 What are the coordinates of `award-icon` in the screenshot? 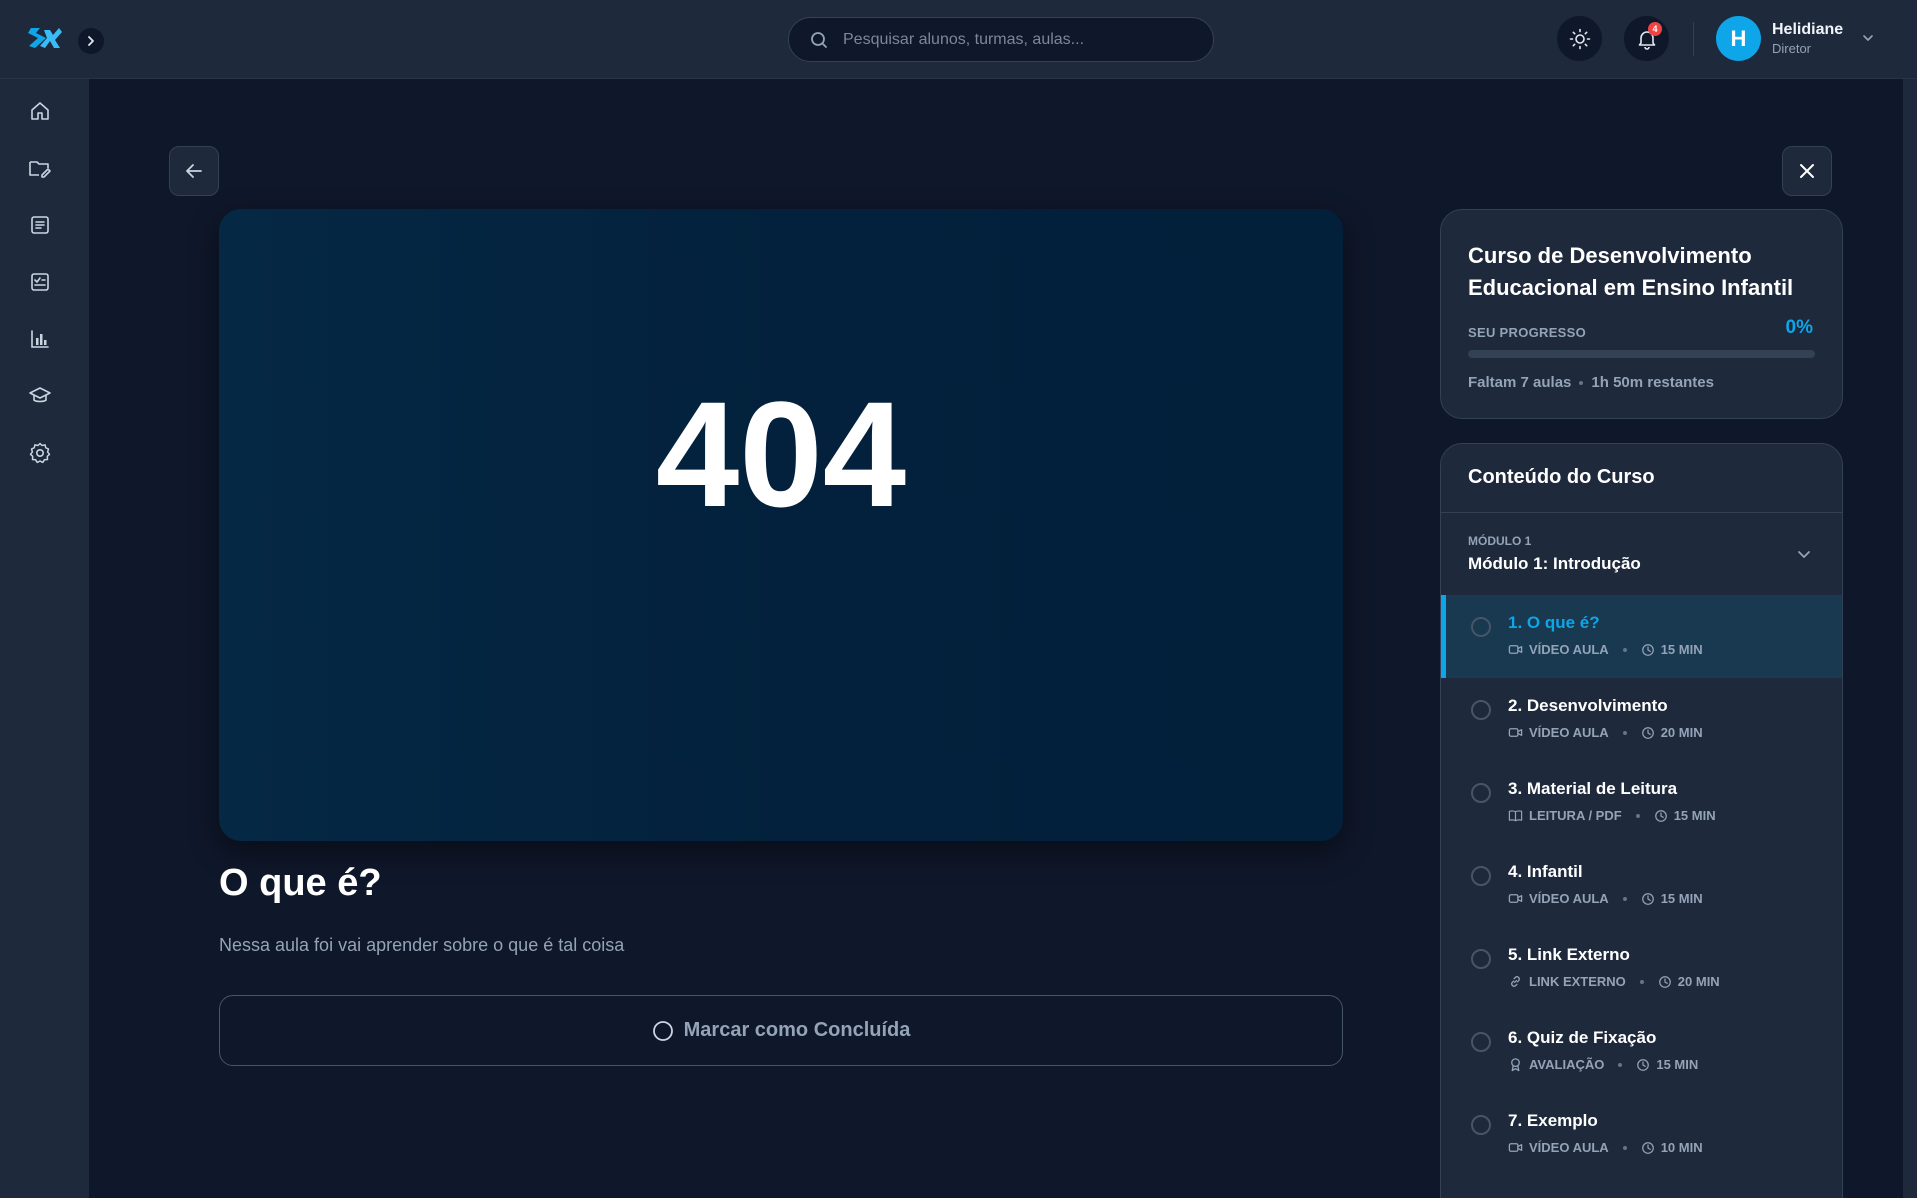 It's located at (1515, 1064).